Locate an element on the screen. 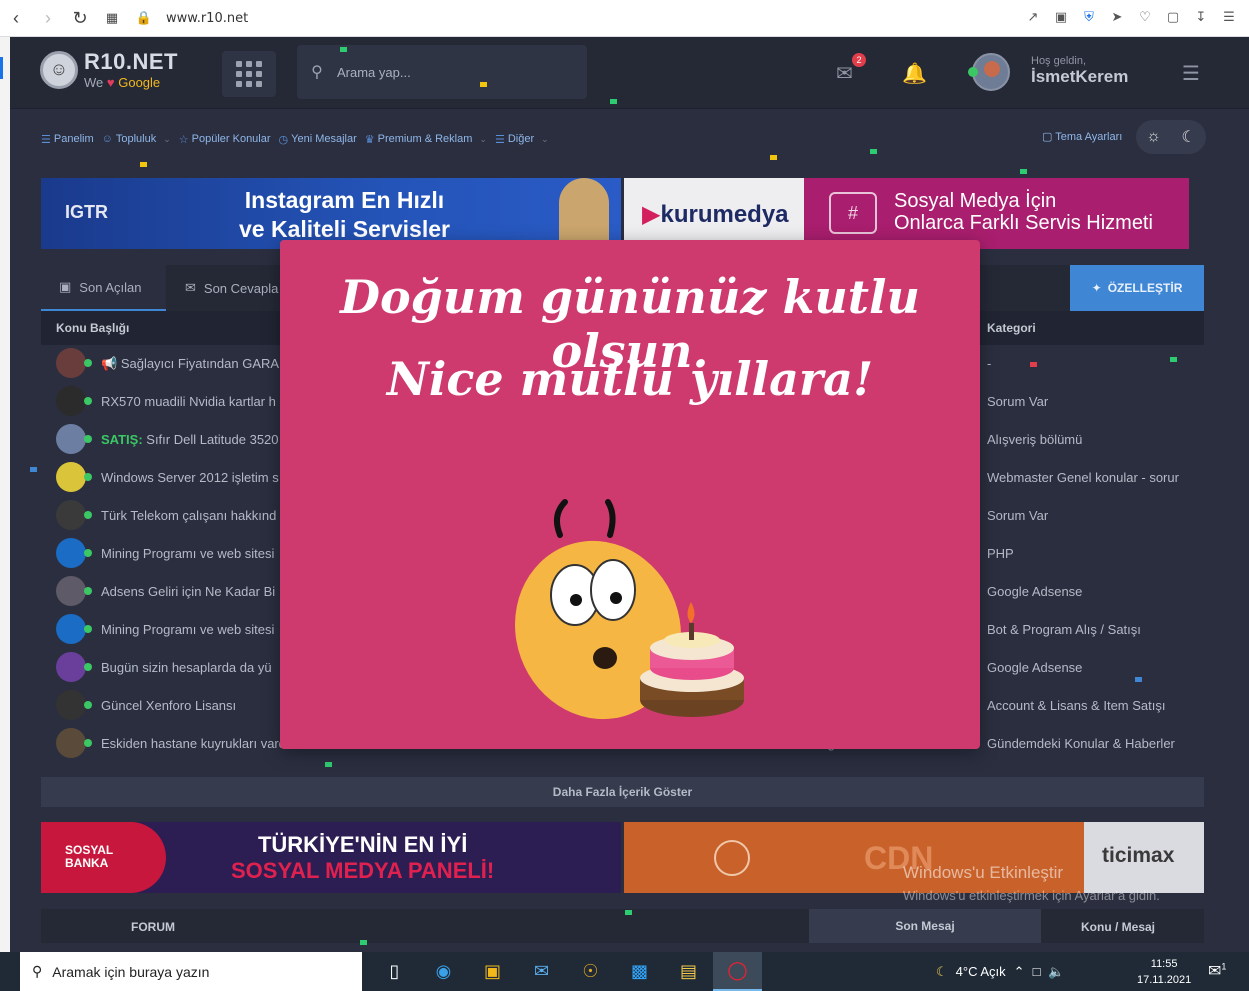  forward-icon: › is located at coordinates (48, 18).